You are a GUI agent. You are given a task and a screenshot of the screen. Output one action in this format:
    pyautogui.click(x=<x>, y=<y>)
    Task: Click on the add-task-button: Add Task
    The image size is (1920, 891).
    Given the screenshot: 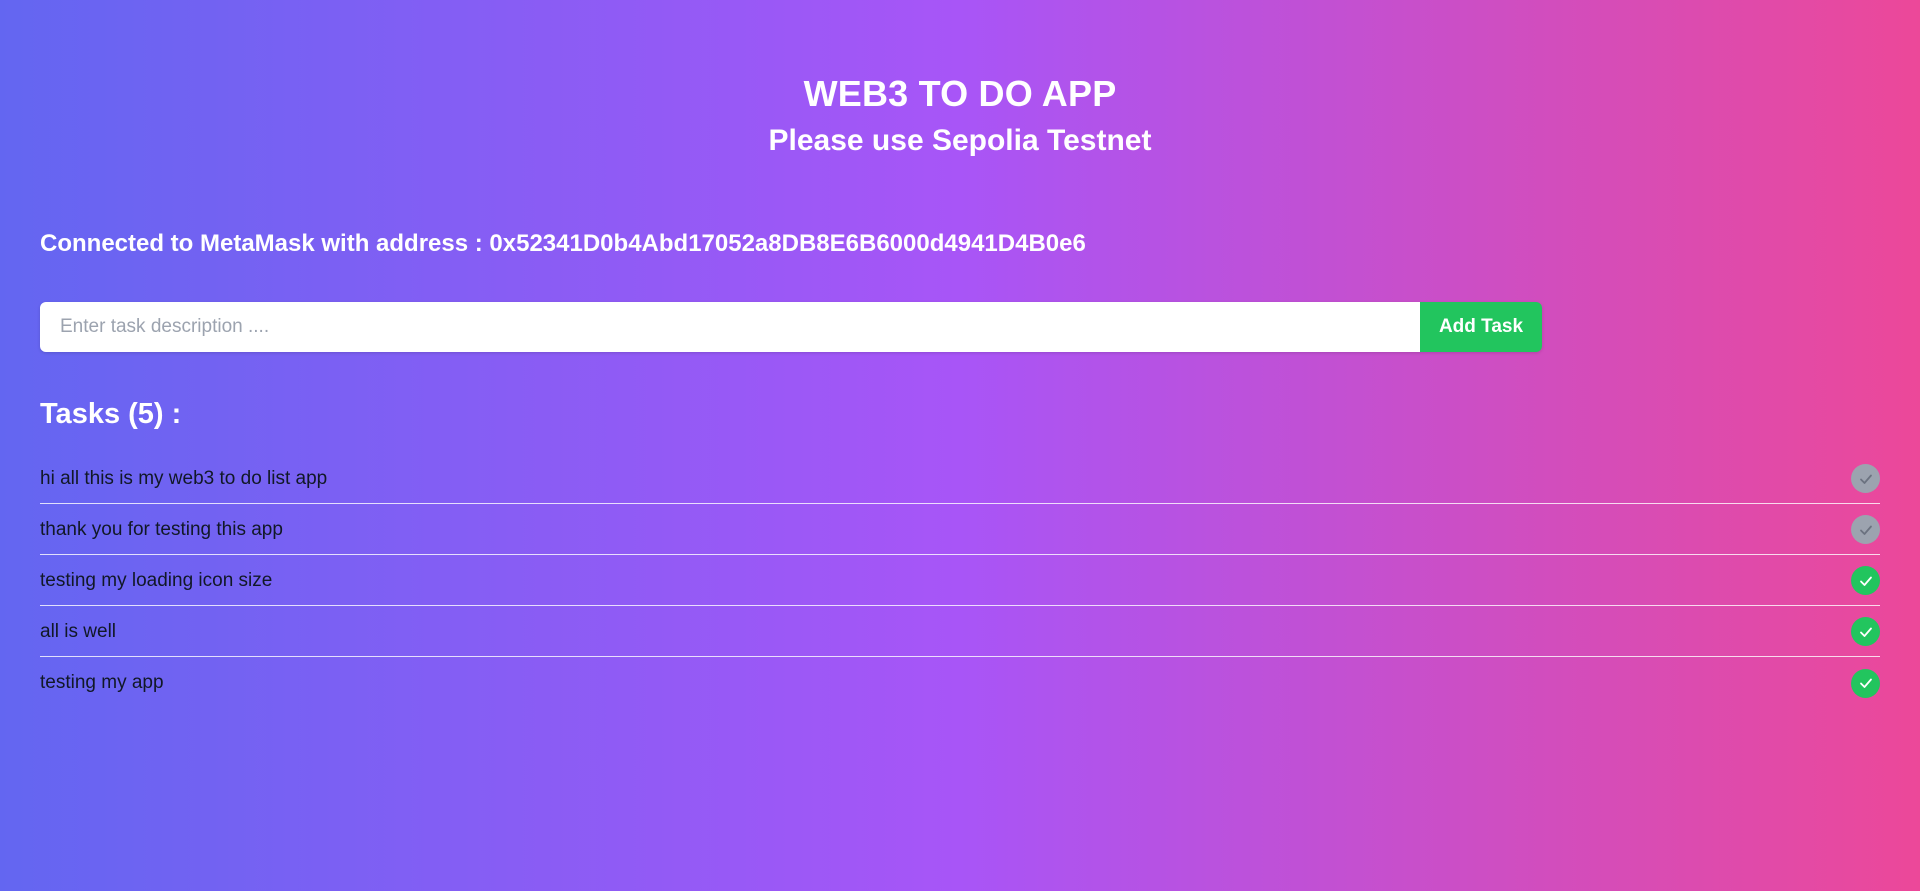 What is the action you would take?
    pyautogui.click(x=1481, y=327)
    